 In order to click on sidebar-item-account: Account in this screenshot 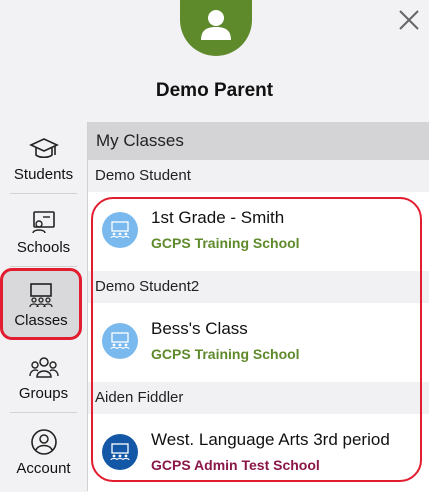, I will do `click(43, 450)`.